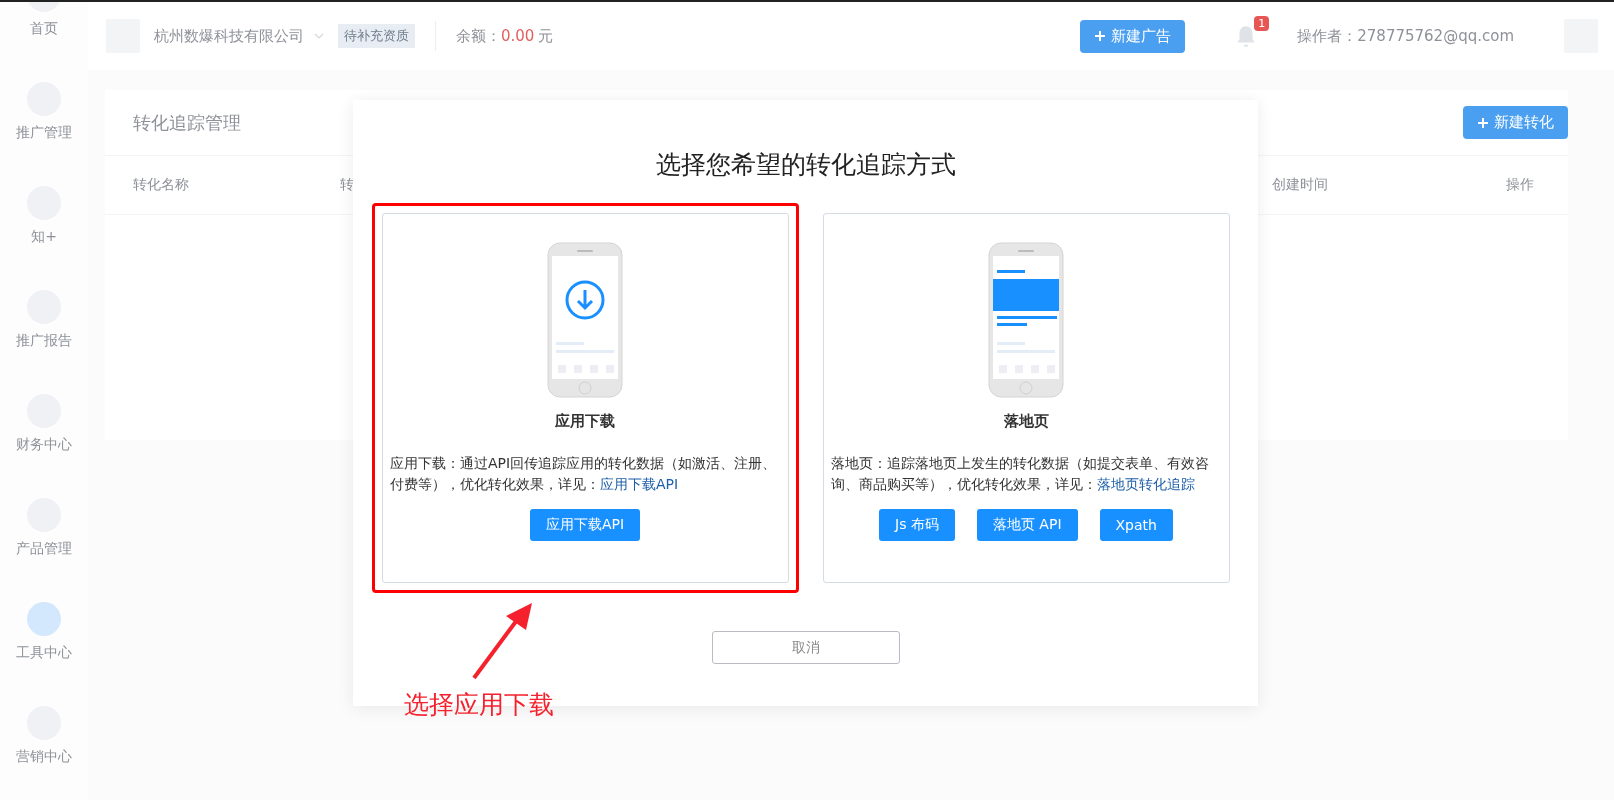 The width and height of the screenshot is (1614, 800). What do you see at coordinates (1520, 185) in the screenshot?
I see `column-header: 操作` at bounding box center [1520, 185].